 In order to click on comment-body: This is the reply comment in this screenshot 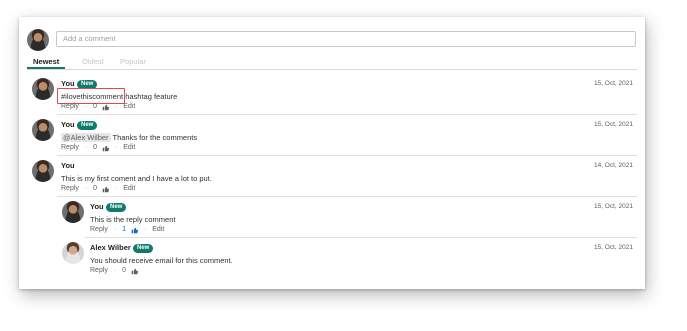, I will do `click(133, 219)`.